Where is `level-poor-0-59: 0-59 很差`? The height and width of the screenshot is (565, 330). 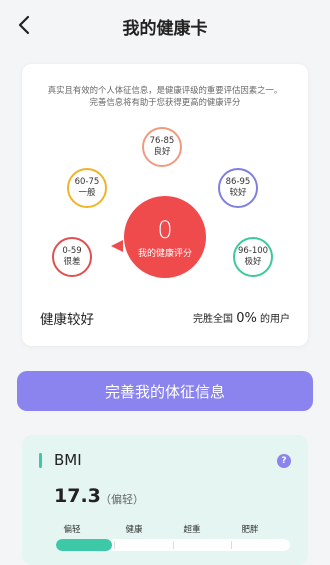
level-poor-0-59: 0-59 很差 is located at coordinates (72, 257).